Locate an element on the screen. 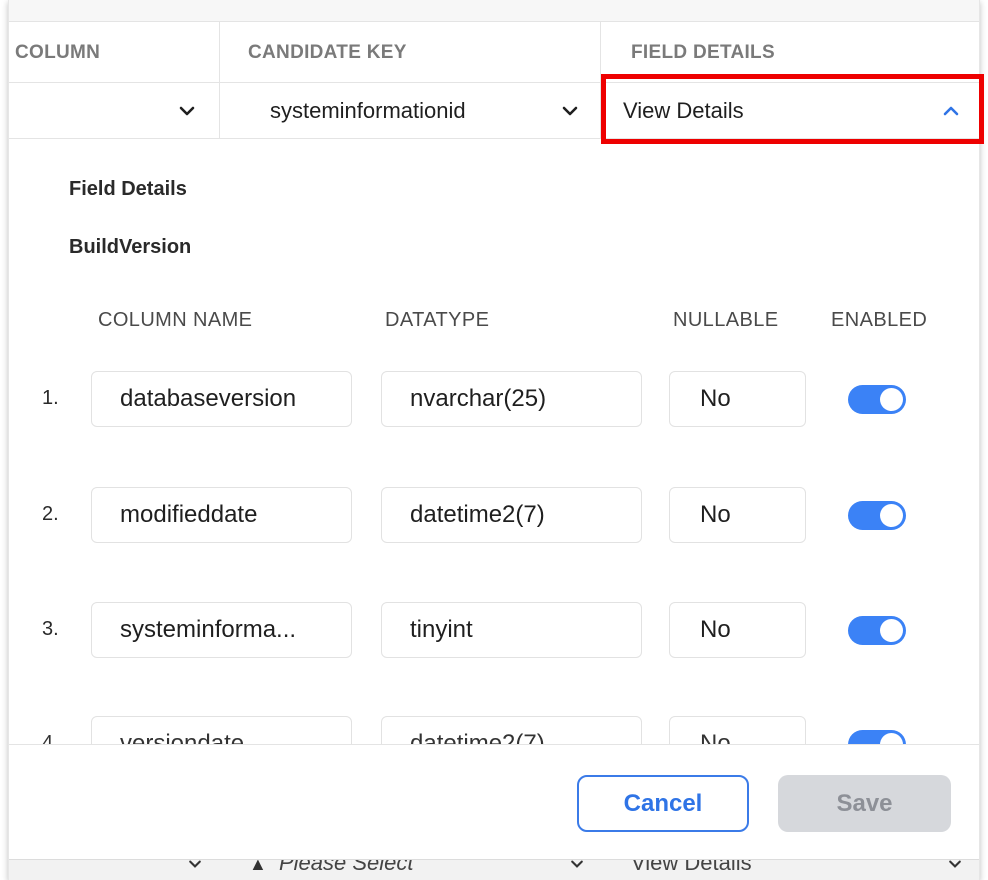 The height and width of the screenshot is (880, 988). warning-icon: ▲ is located at coordinates (258, 866).